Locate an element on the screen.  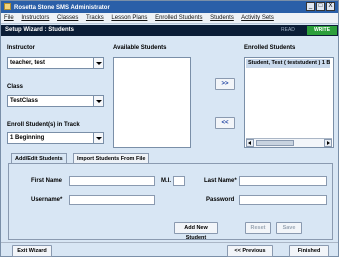
reset-button: Reset is located at coordinates (258, 228).